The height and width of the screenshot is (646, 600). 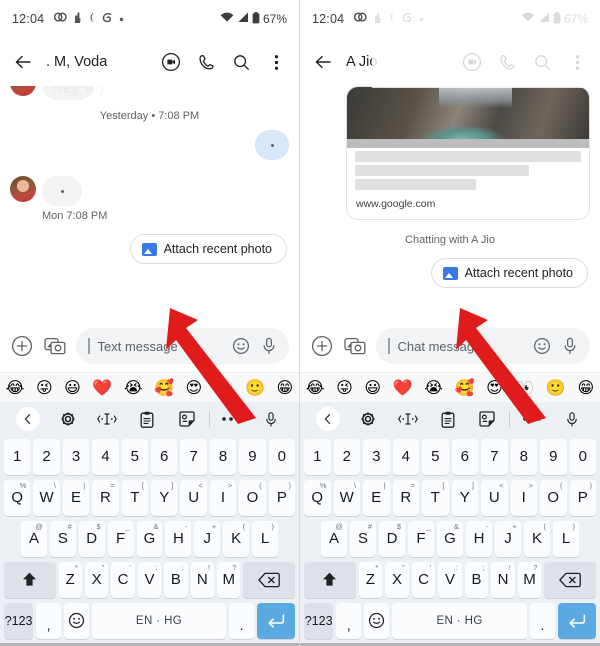 I want to click on chevron-left-icon, so click(x=27, y=419).